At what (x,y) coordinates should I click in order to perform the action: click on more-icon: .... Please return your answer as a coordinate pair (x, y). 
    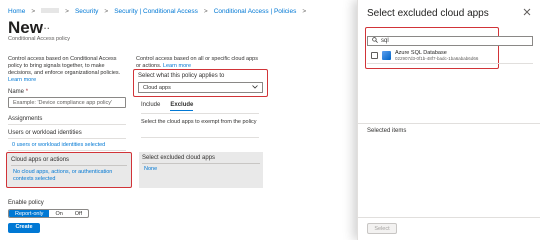
    Looking at the image, I should click on (45, 25).